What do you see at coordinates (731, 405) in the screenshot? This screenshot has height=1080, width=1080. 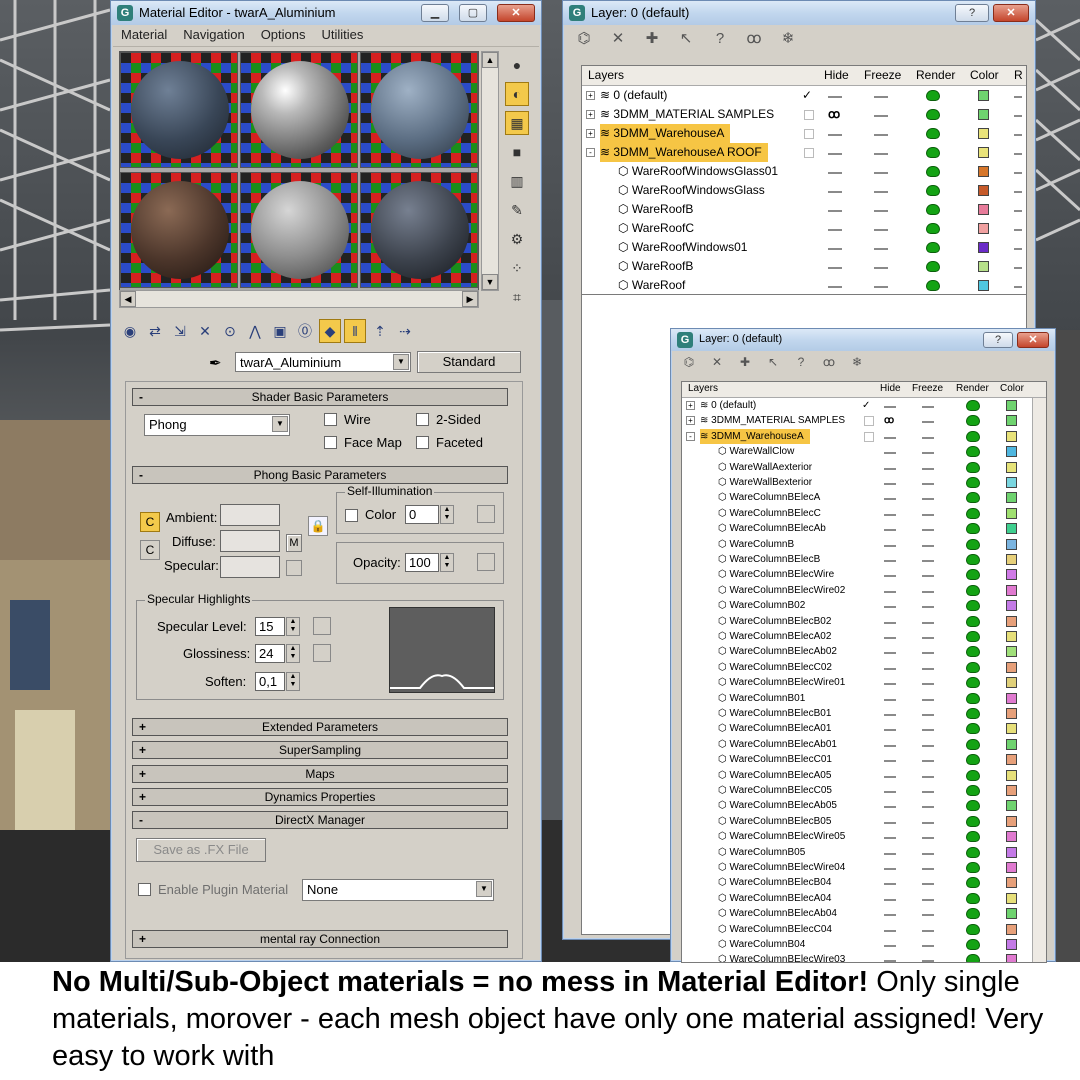 I see `layer-name: ≋ 0 (default)` at bounding box center [731, 405].